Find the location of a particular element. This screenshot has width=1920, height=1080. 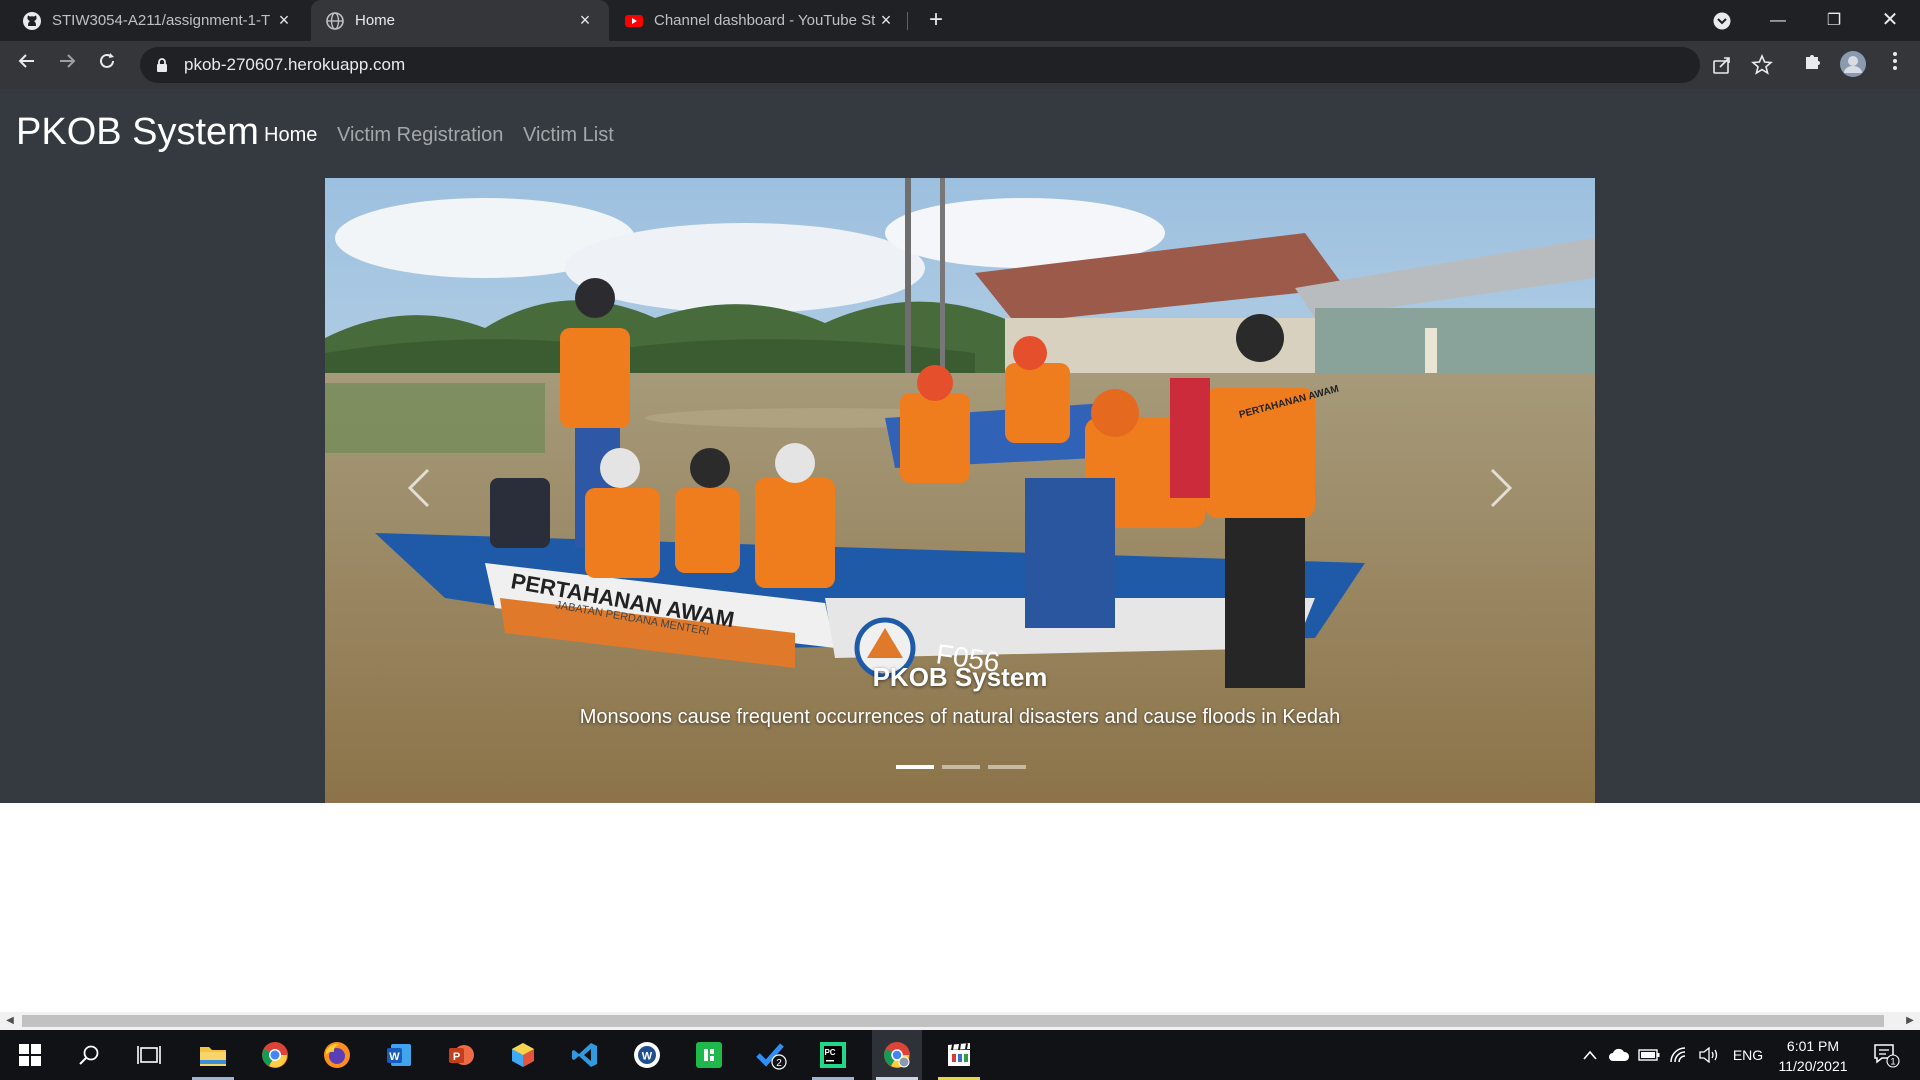

notification-icon: 1 is located at coordinates (1887, 1056).